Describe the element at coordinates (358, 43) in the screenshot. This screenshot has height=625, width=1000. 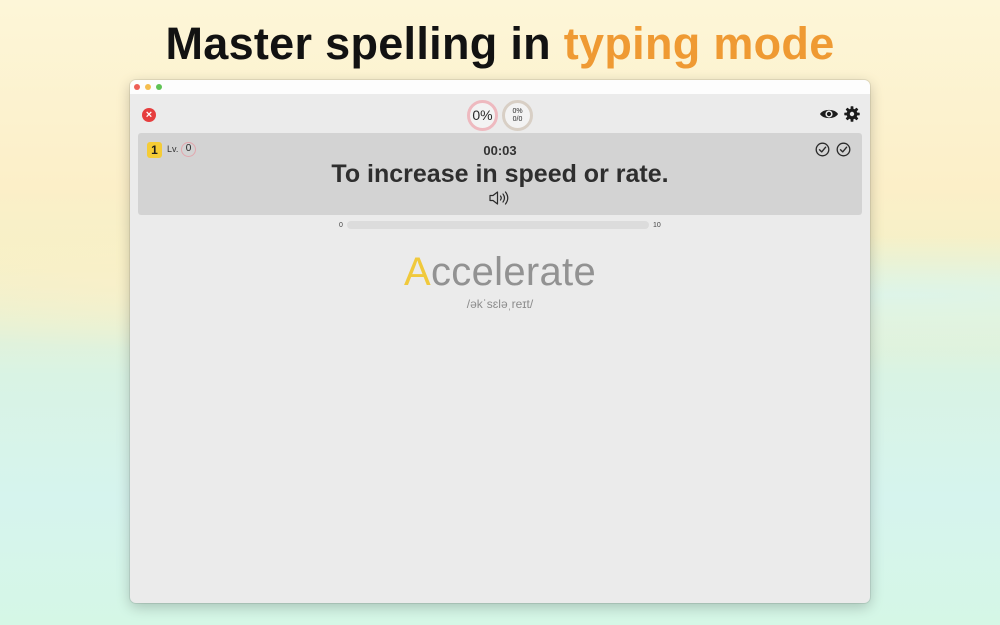
I see `headline-main: Master spelling in` at that location.